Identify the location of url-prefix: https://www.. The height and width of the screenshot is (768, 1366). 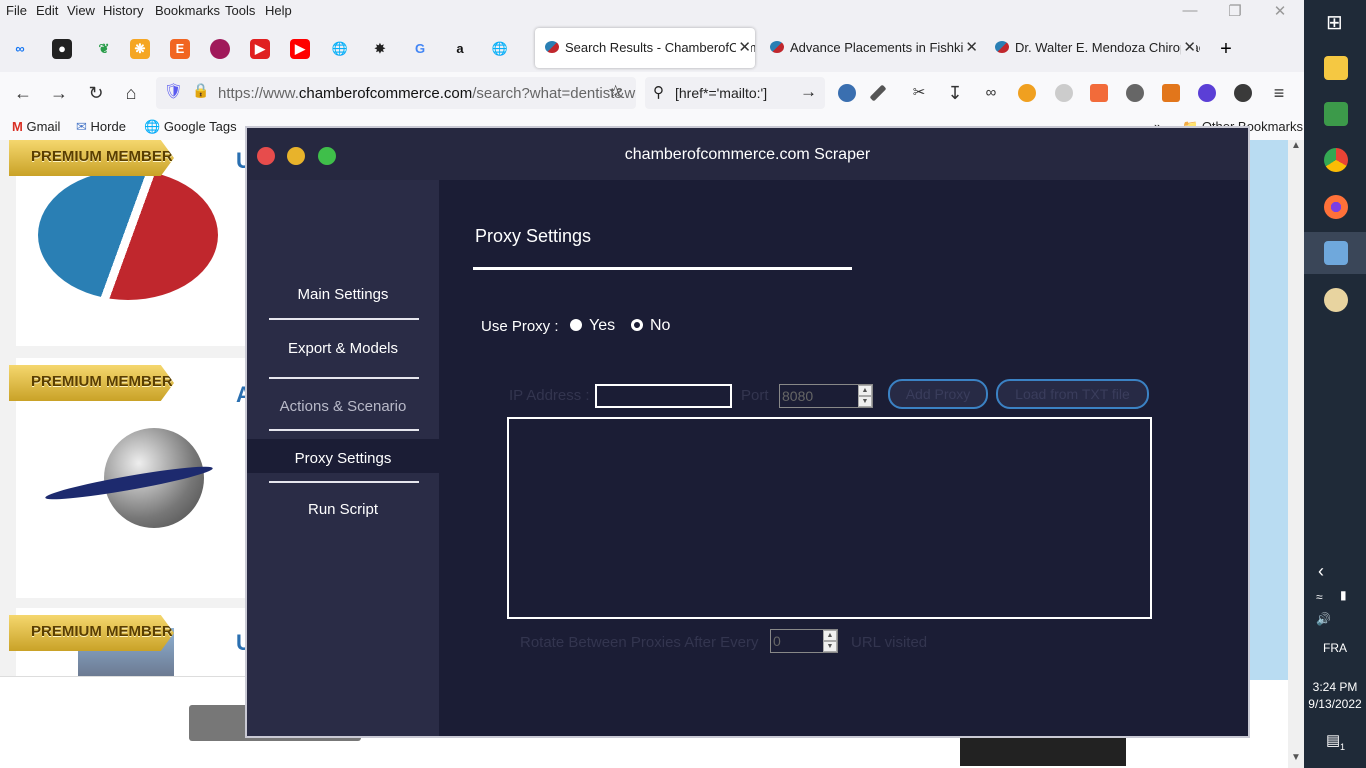
(258, 93).